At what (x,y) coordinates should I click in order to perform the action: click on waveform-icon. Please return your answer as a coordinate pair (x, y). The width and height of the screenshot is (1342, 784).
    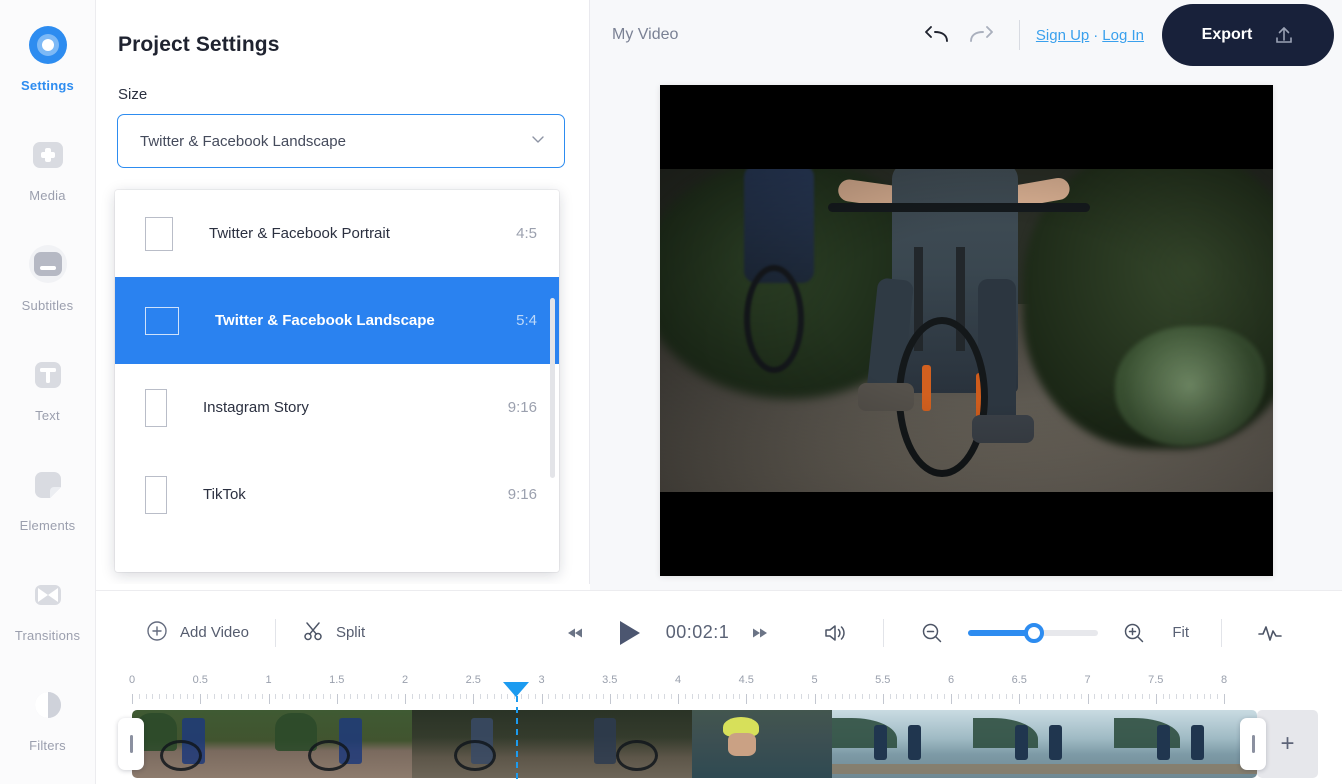
    Looking at the image, I should click on (1270, 633).